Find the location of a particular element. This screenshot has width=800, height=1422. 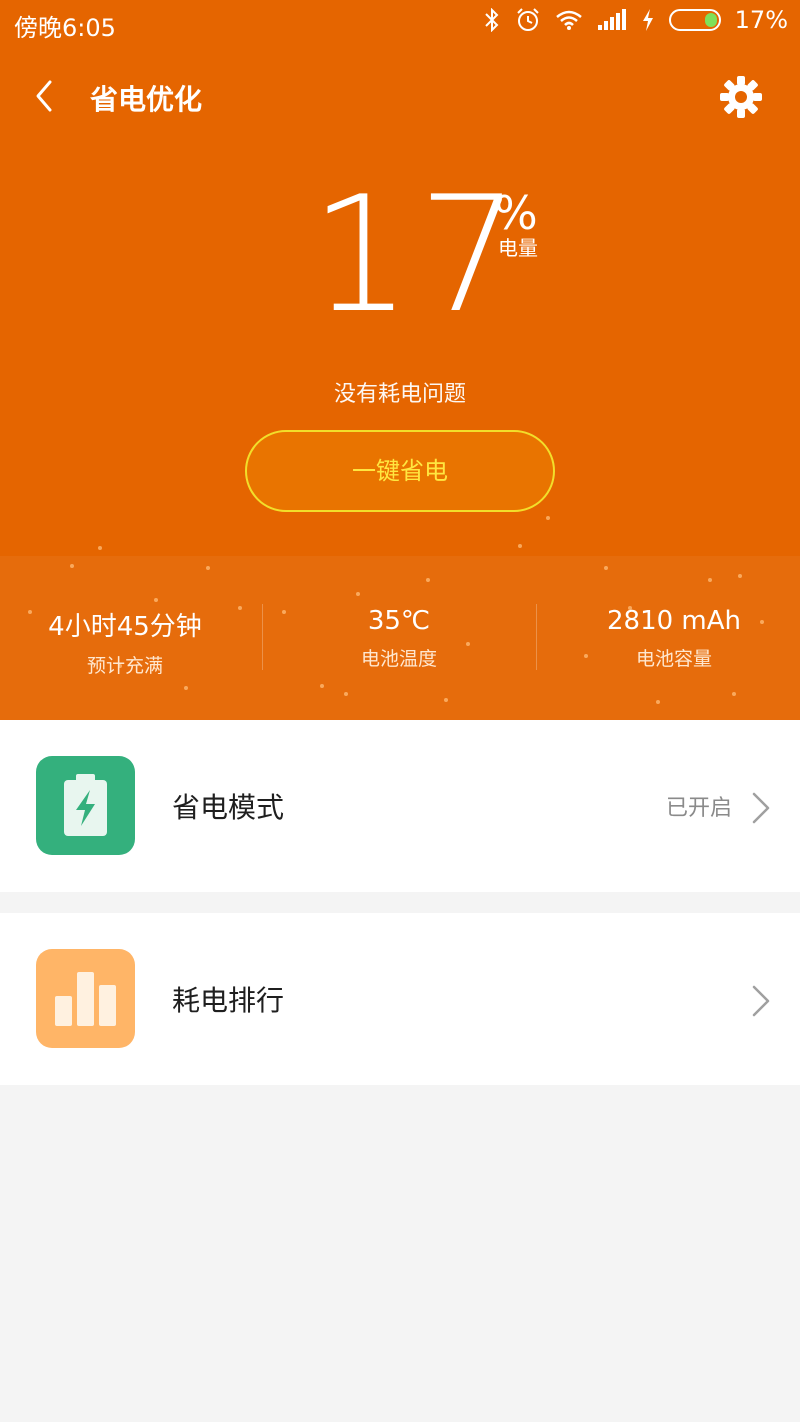

stat-label: 预计充满 is located at coordinates (124, 666).